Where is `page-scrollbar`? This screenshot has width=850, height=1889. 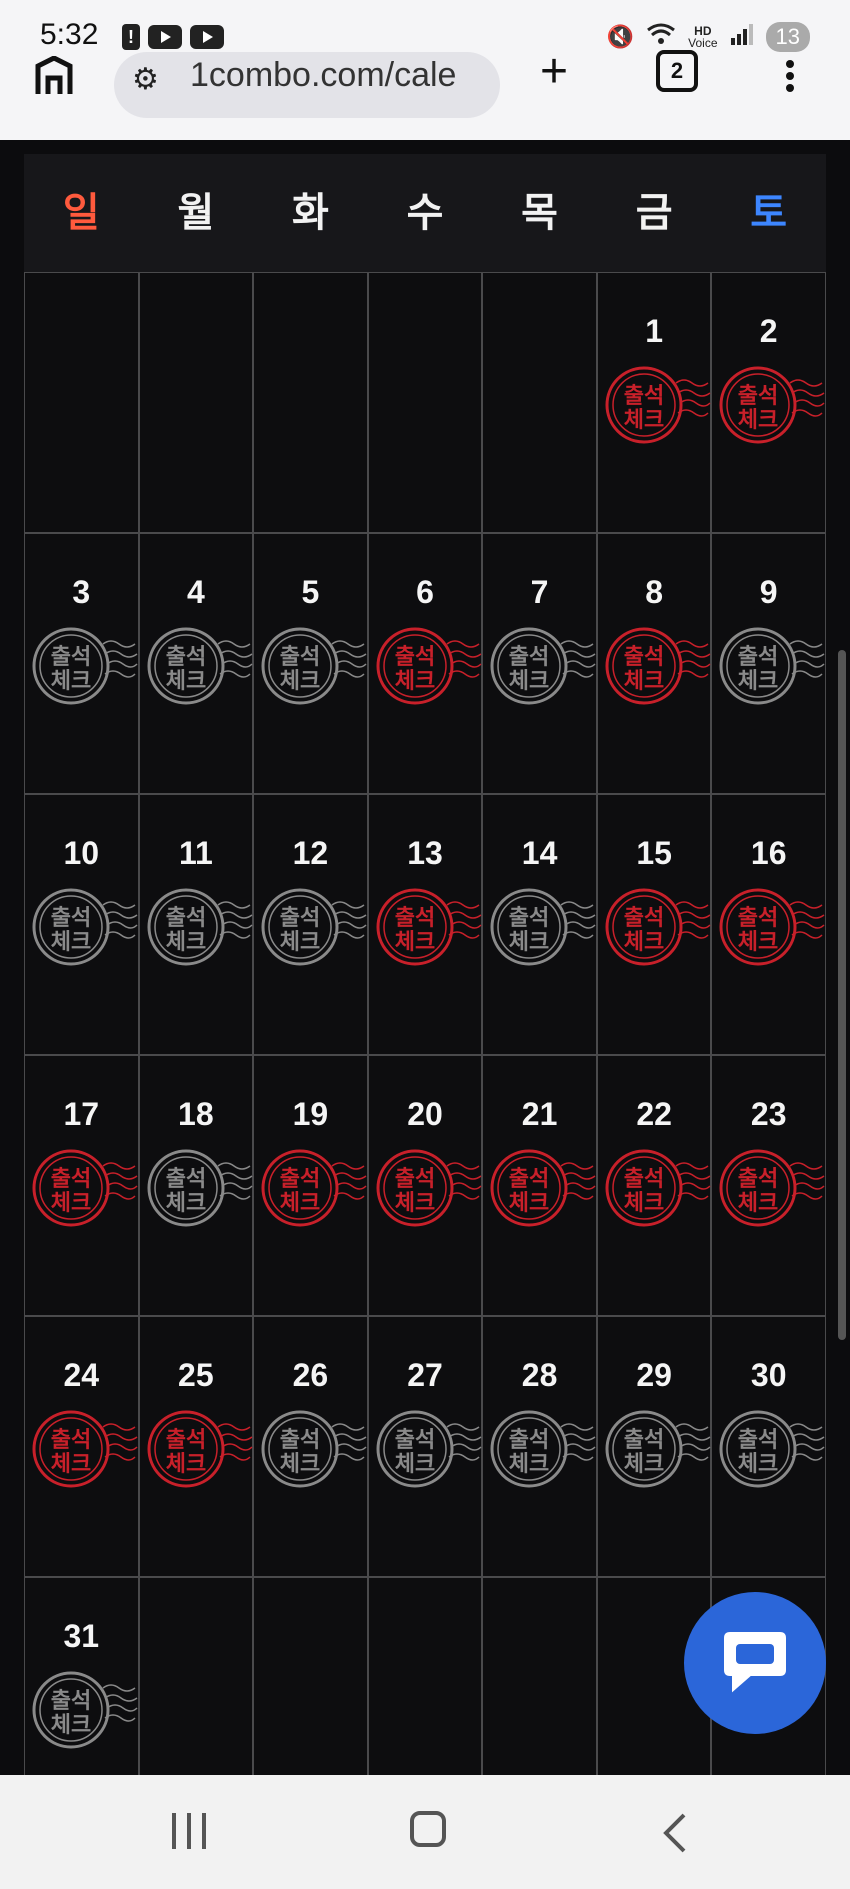
page-scrollbar is located at coordinates (842, 995).